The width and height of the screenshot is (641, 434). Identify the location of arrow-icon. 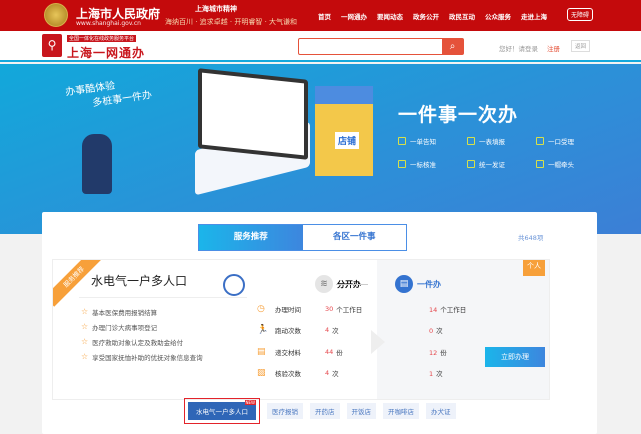
(378, 342).